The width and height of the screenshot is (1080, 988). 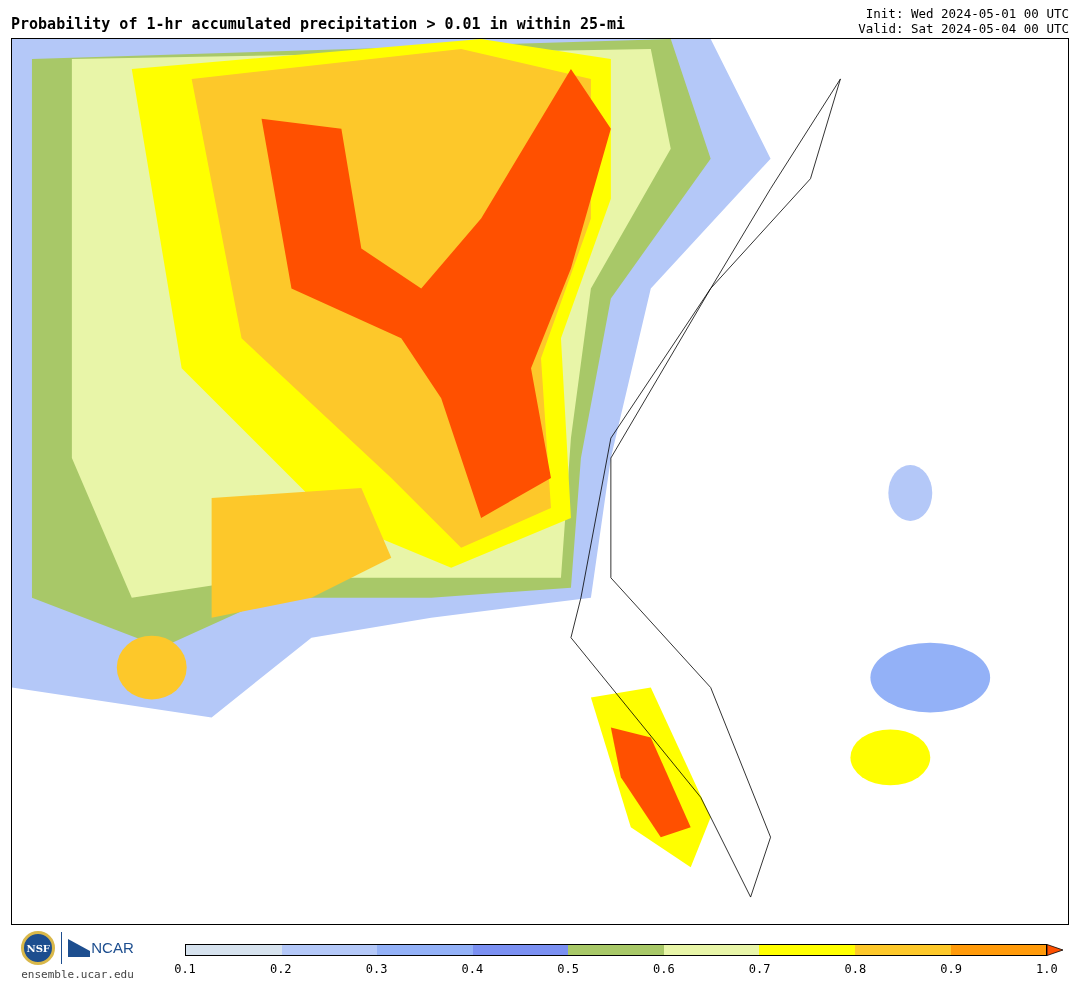 What do you see at coordinates (967, 13) in the screenshot?
I see `init-time: Init: Wed 2024-05-01 00 UTC` at bounding box center [967, 13].